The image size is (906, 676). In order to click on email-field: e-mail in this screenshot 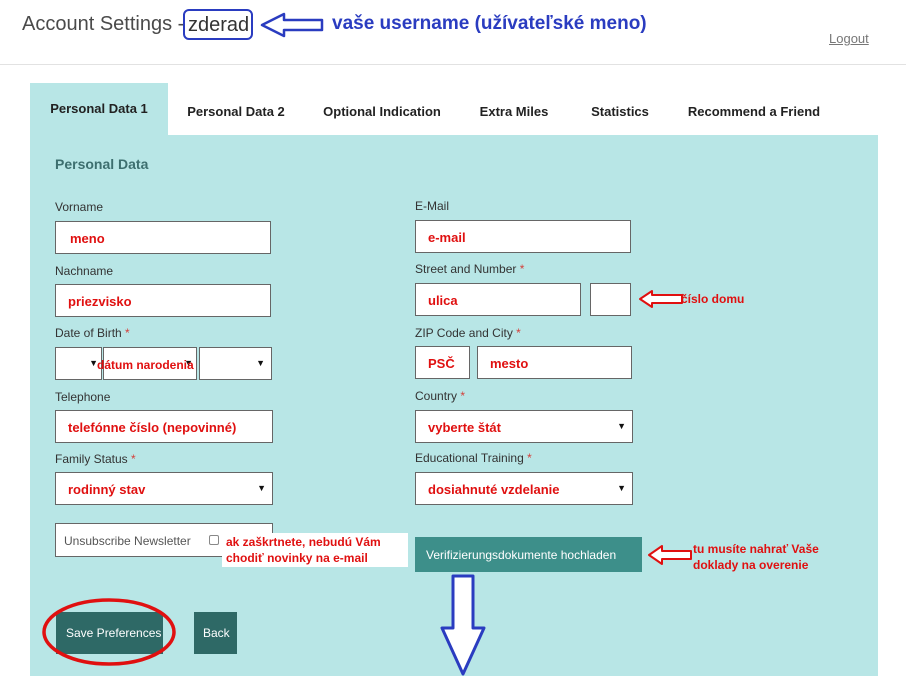, I will do `click(523, 236)`.